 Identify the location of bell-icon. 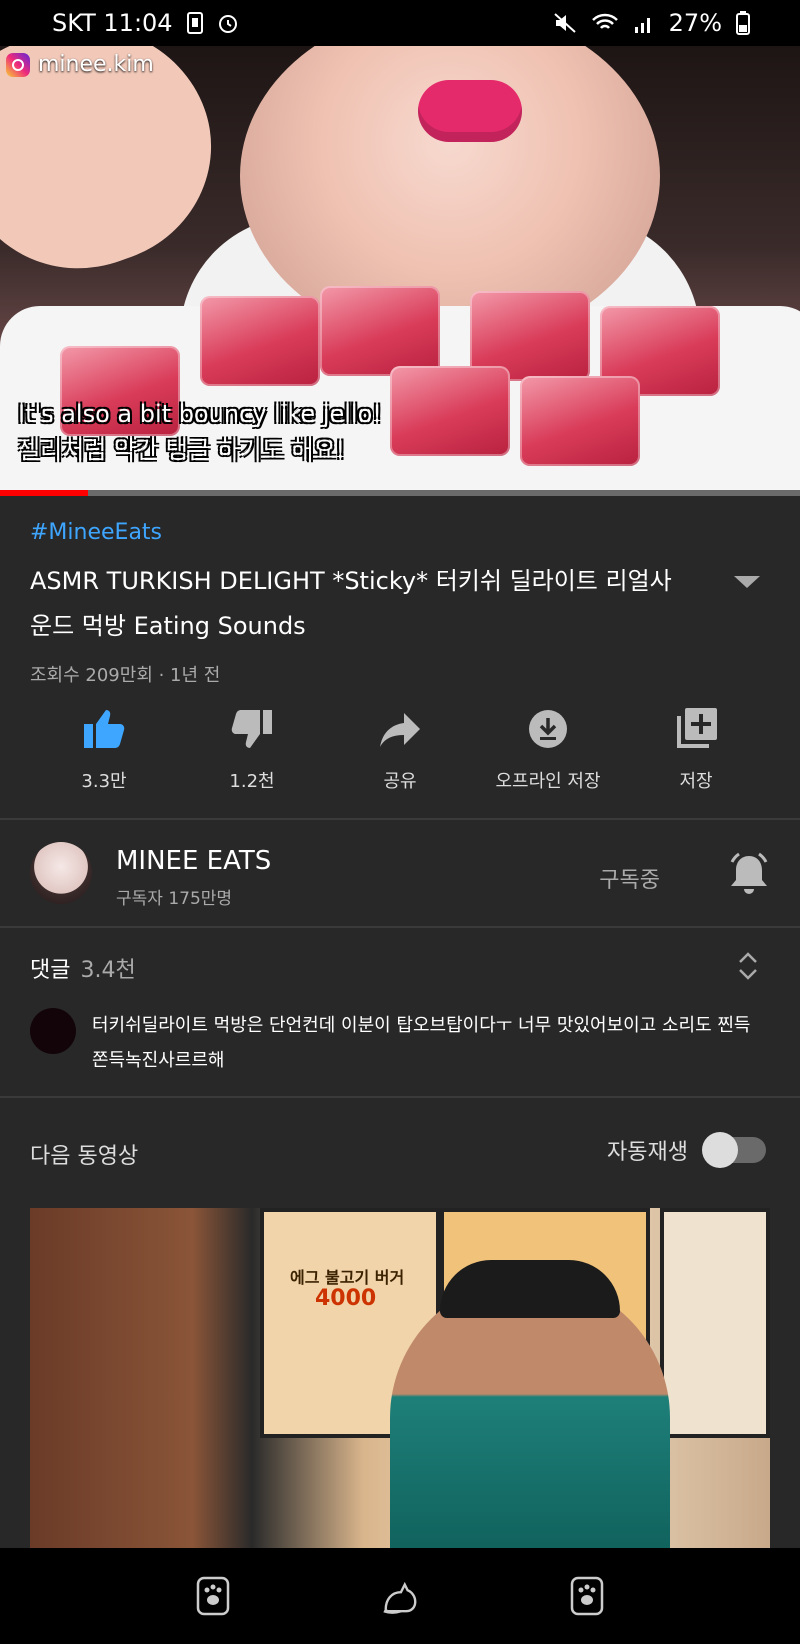
(749, 874).